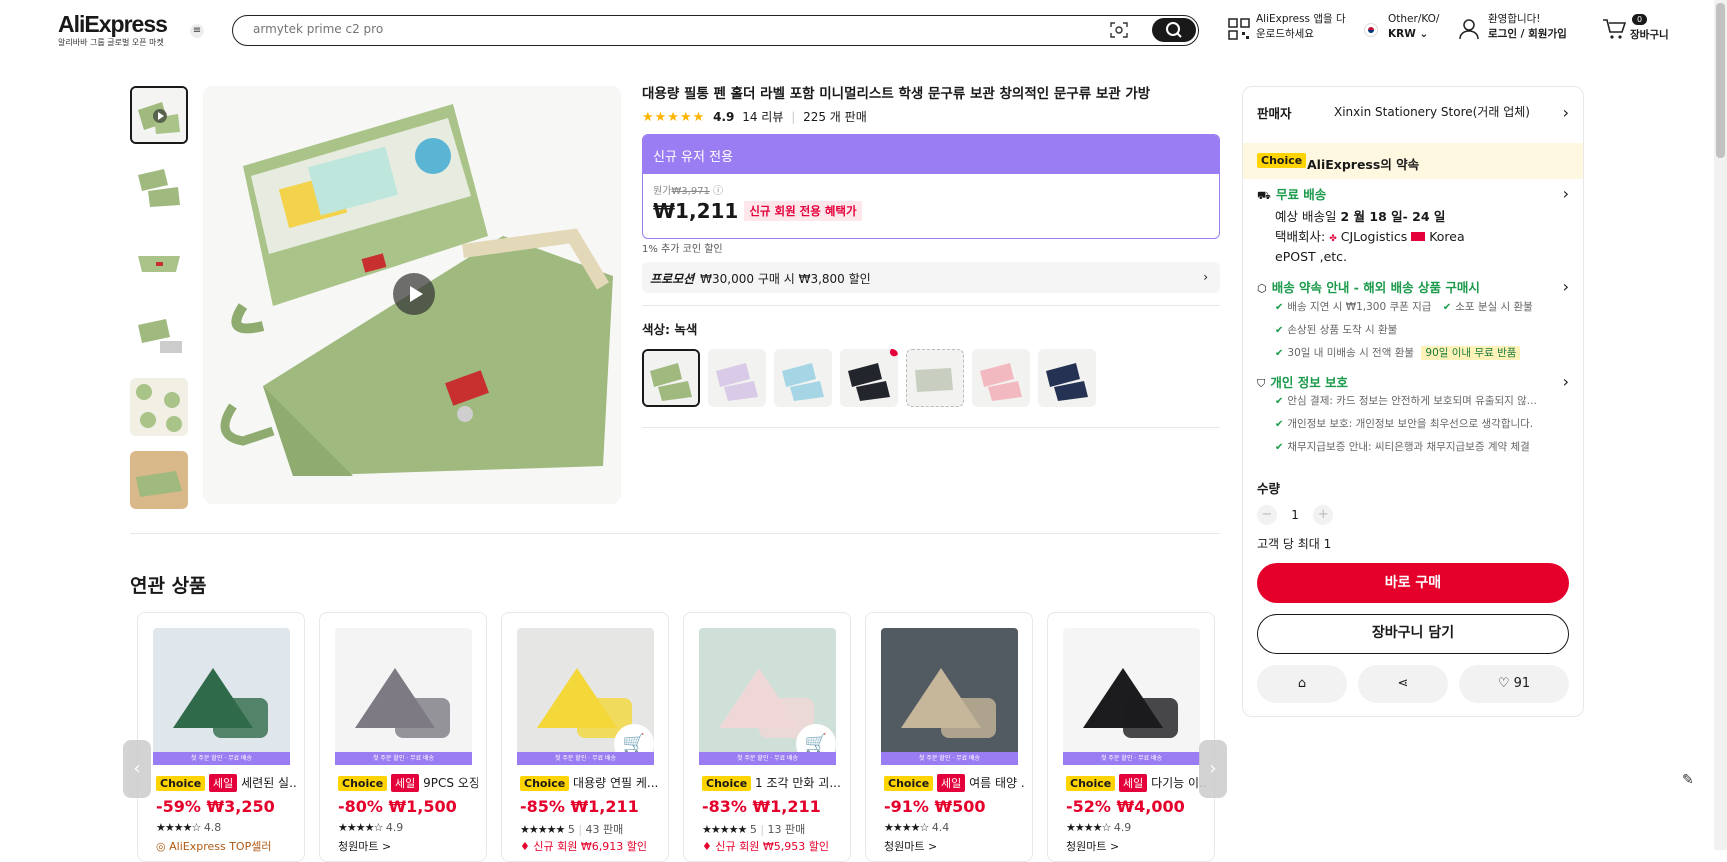 This screenshot has width=1727, height=862. Describe the element at coordinates (1323, 514) in the screenshot. I see `quantity-increase-button: +` at that location.